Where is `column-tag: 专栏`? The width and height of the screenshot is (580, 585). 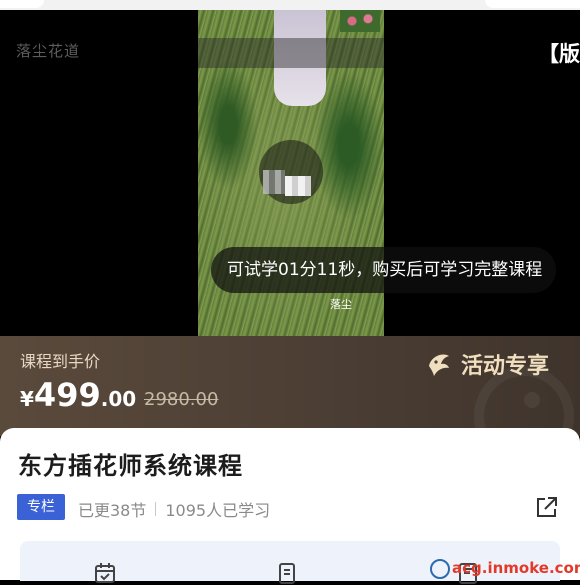 column-tag: 专栏 is located at coordinates (41, 507).